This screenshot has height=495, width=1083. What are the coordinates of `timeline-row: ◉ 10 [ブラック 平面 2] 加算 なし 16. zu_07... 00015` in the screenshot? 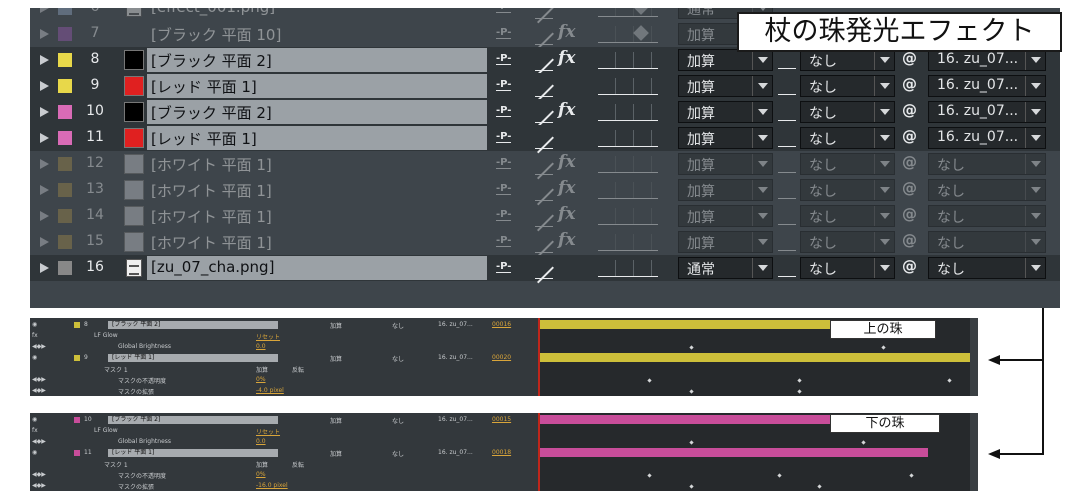 It's located at (284, 420).